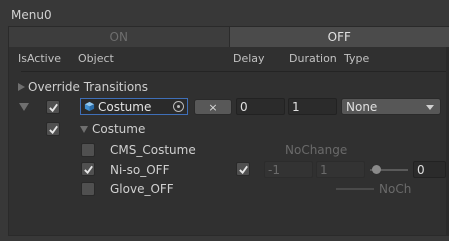 The height and width of the screenshot is (241, 449). What do you see at coordinates (312, 106) in the screenshot?
I see `duration-field: 1` at bounding box center [312, 106].